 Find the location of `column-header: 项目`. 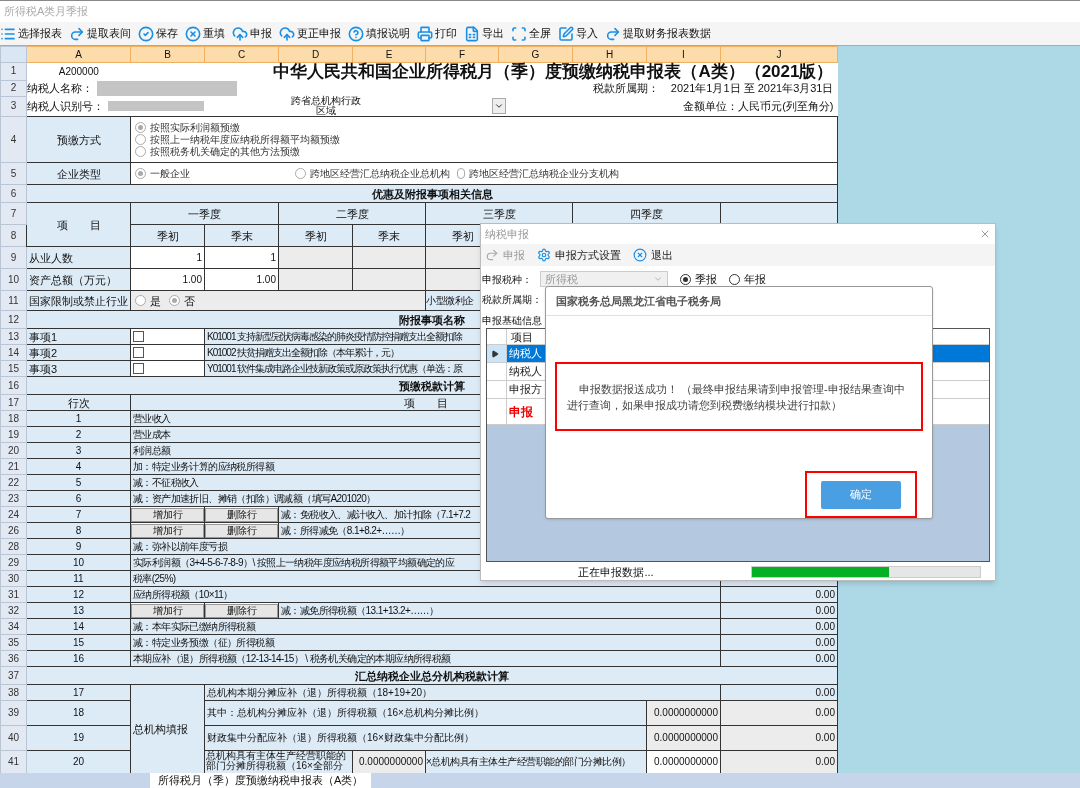

column-header: 项目 is located at coordinates (521, 337).